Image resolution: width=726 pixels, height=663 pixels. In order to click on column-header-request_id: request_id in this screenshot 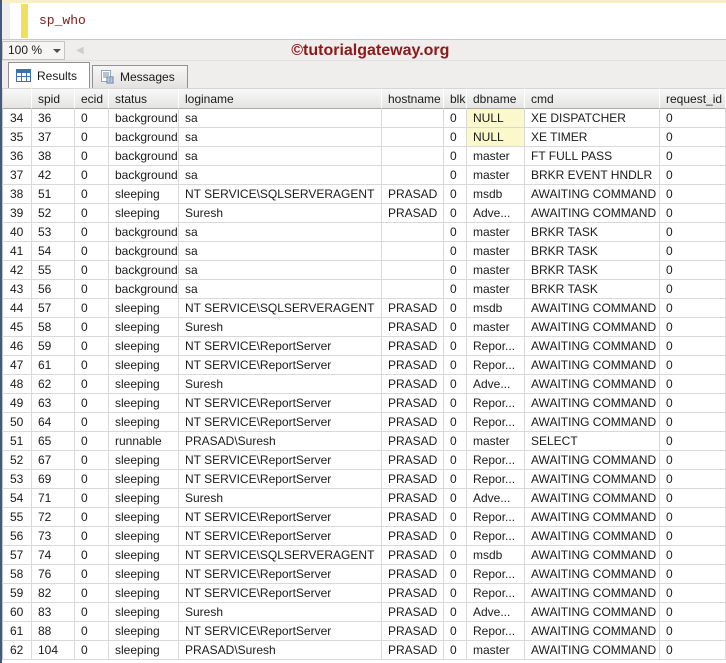, I will do `click(693, 98)`.